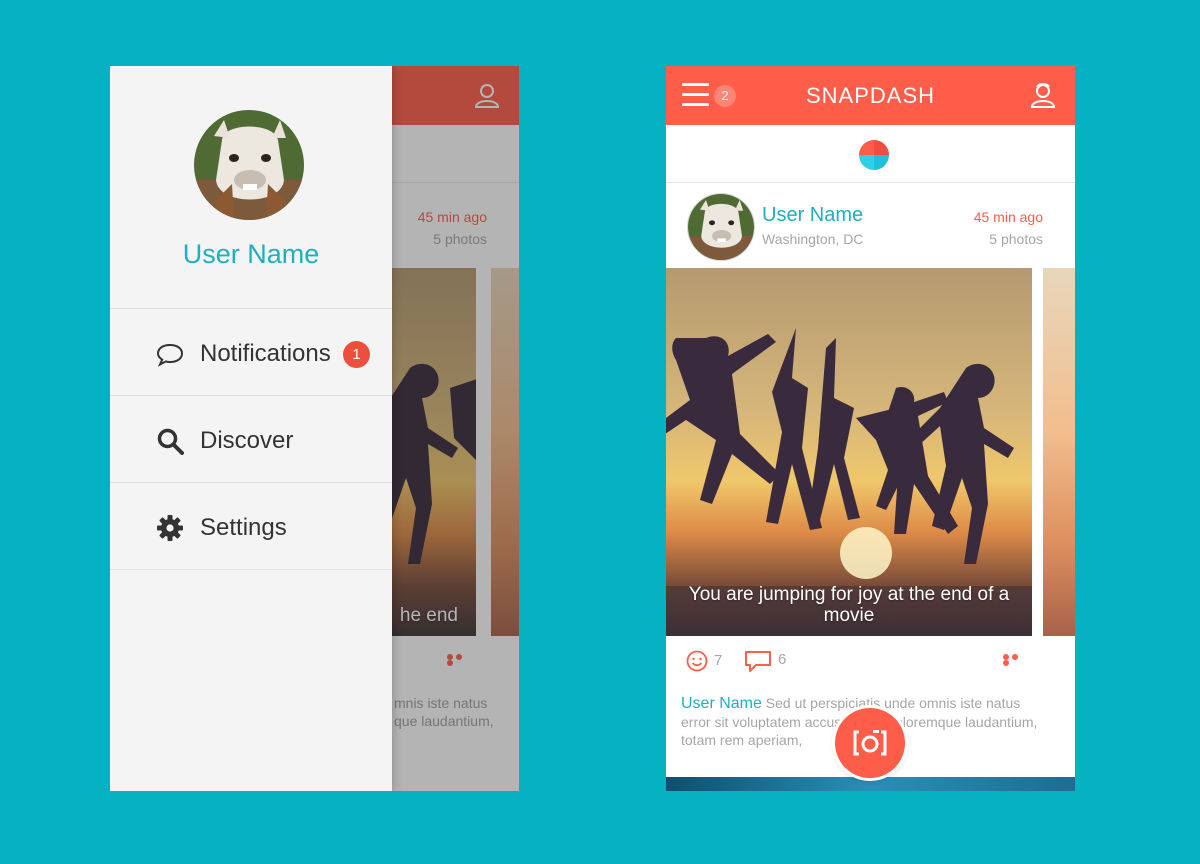  Describe the element at coordinates (1015, 660) in the screenshot. I see `more-dots-icon` at that location.